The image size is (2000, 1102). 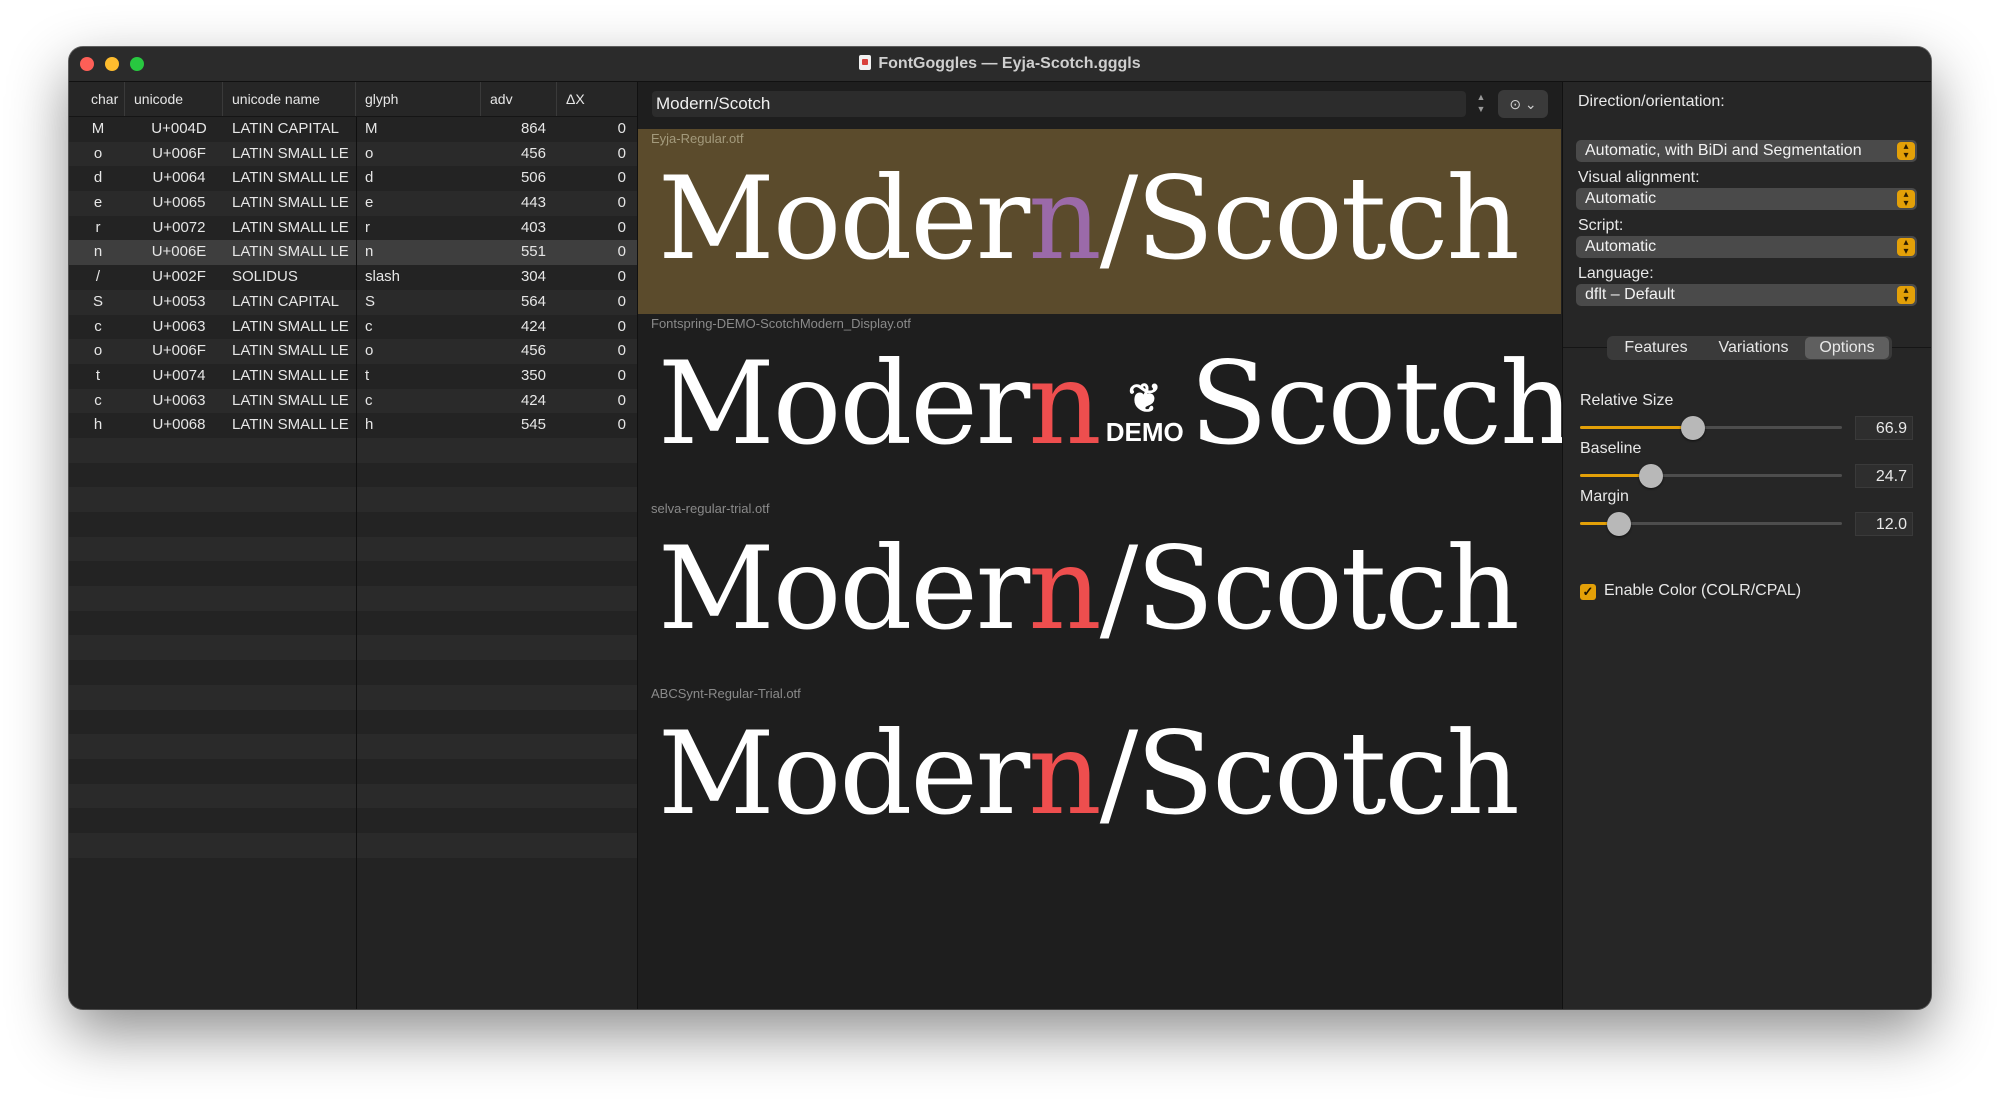 I want to click on glyph-run-rendering: Modern ❦ DEMOScotch, so click(x=1115, y=404).